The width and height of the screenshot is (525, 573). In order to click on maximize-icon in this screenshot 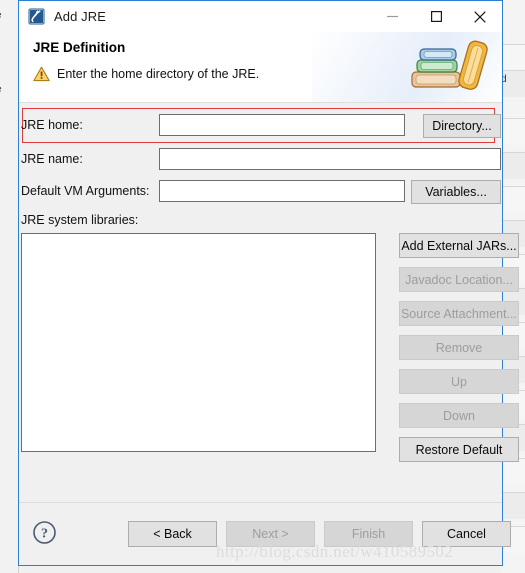, I will do `click(436, 16)`.